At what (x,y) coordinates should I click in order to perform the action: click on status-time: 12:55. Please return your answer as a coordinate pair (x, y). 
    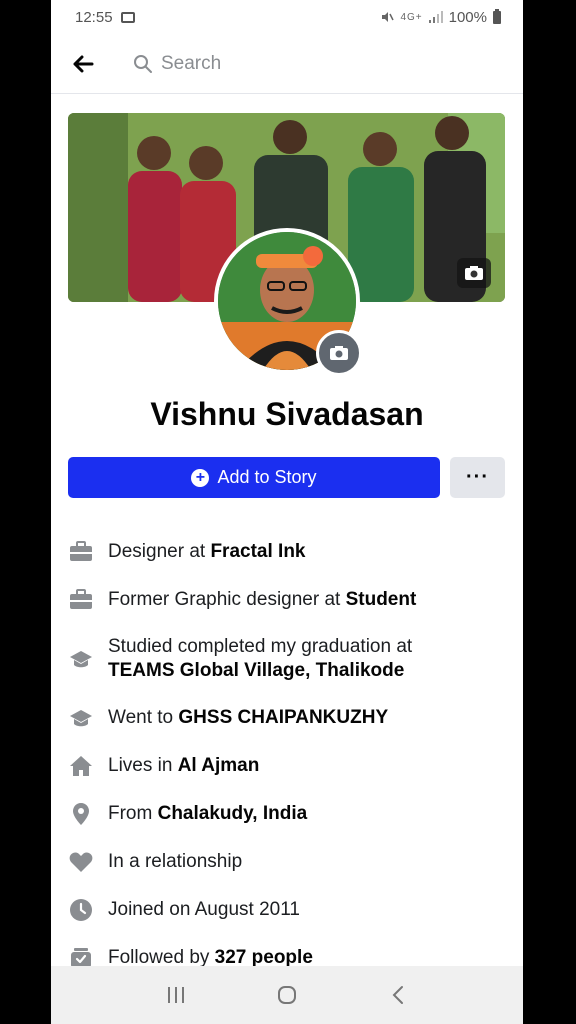
    Looking at the image, I should click on (94, 17).